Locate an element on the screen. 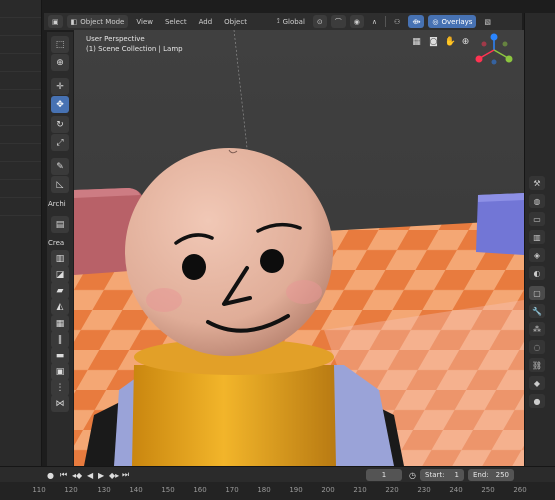 The image size is (555, 500). constraints-tab-icon: ⛓ is located at coordinates (537, 365).